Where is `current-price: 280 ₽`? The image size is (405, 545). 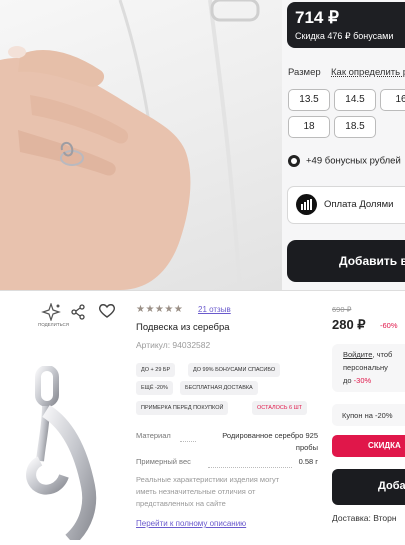
current-price: 280 ₽ is located at coordinates (349, 324).